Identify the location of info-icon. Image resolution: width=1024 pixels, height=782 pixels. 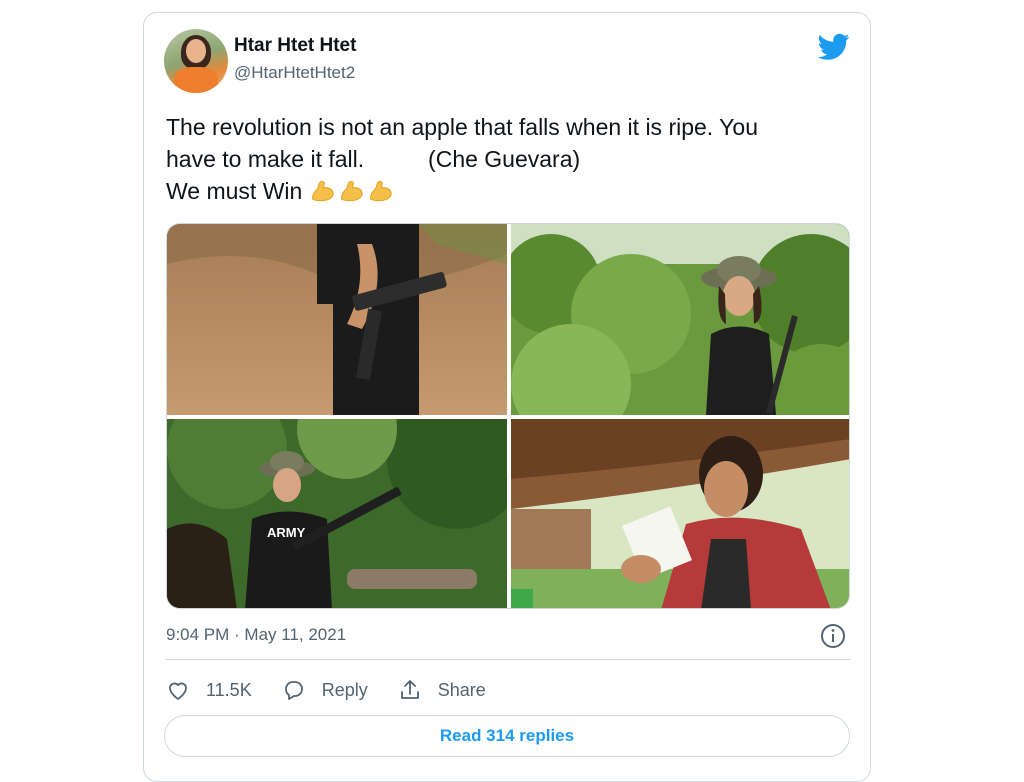
(833, 636).